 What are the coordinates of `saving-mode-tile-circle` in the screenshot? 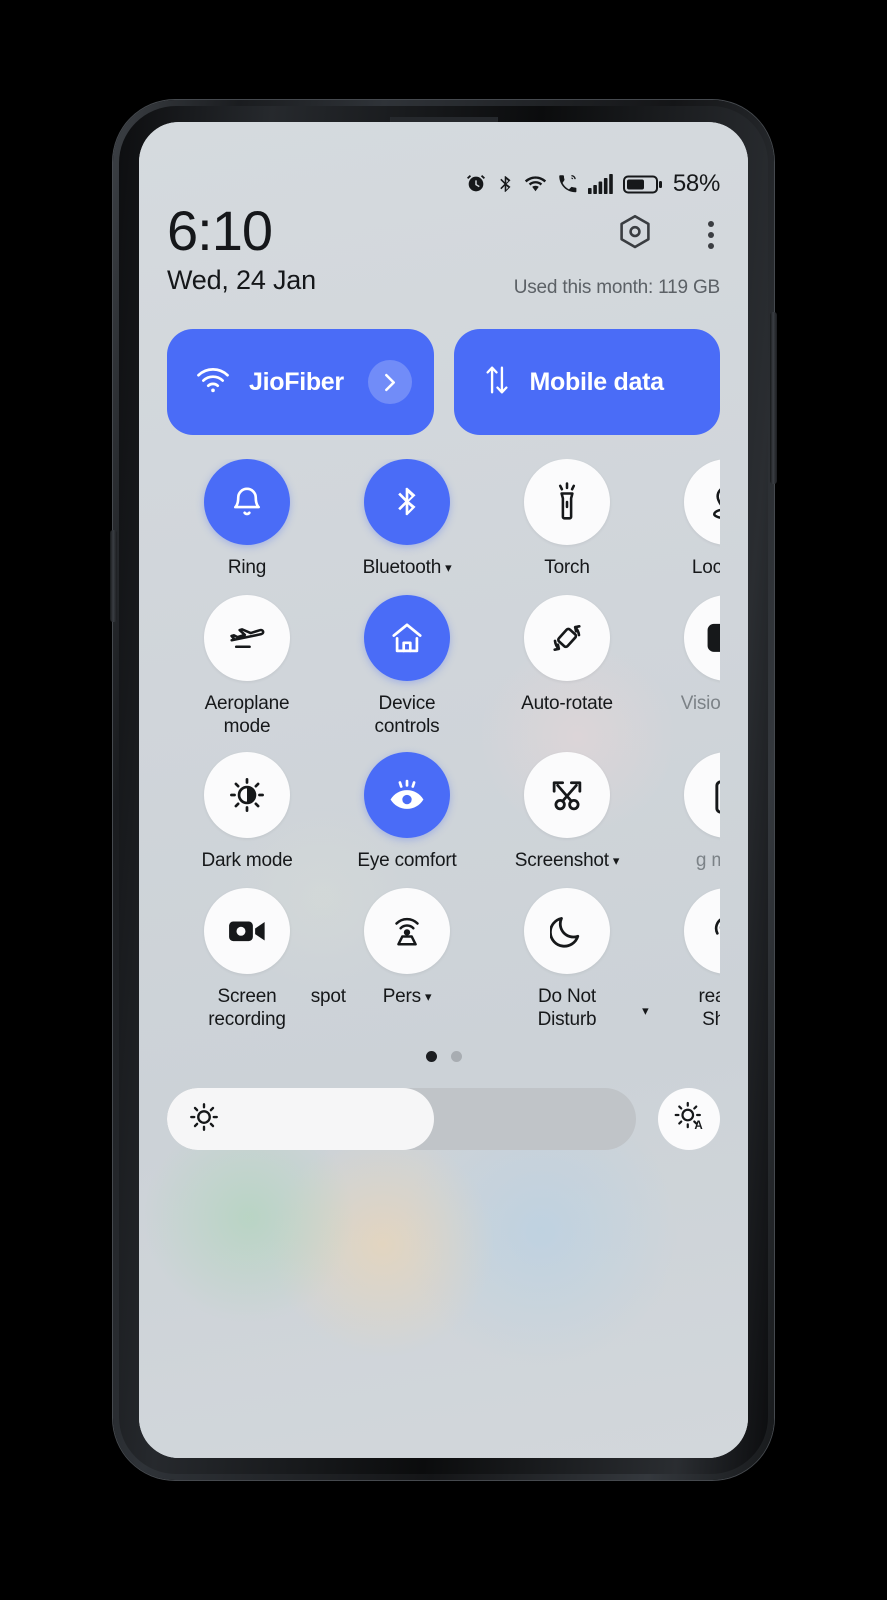 It's located at (702, 795).